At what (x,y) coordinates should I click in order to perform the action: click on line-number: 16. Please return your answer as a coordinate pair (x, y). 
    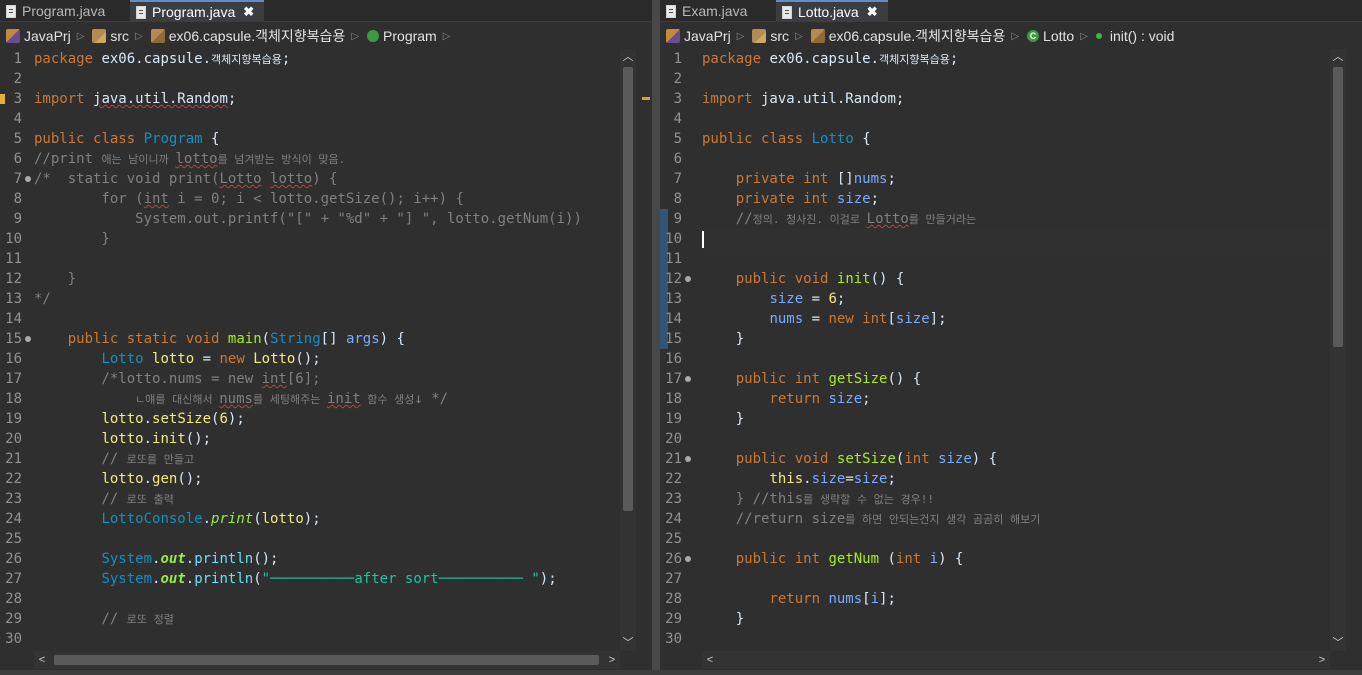
    Looking at the image, I should click on (673, 359).